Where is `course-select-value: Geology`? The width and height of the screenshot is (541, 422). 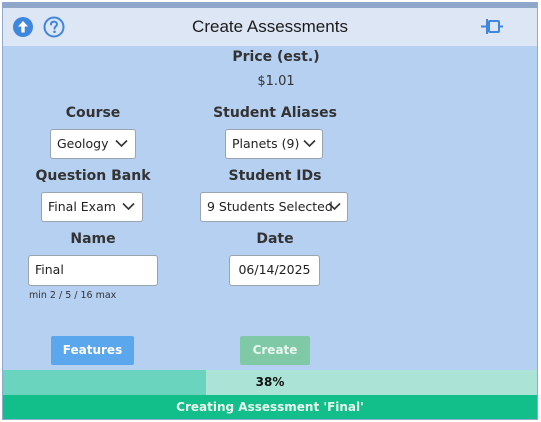
course-select-value: Geology is located at coordinates (83, 143).